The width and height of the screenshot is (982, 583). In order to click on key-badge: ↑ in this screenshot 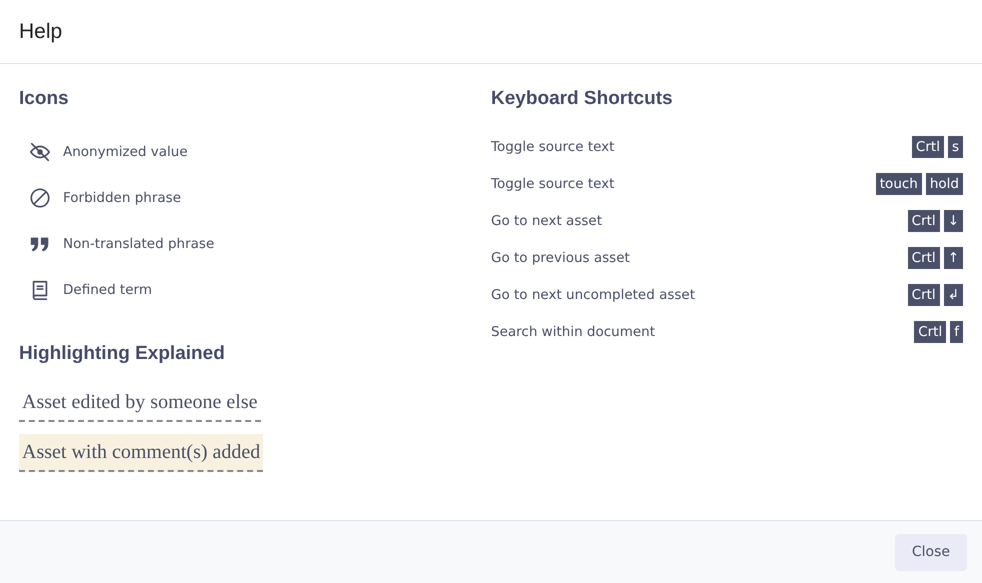, I will do `click(953, 258)`.